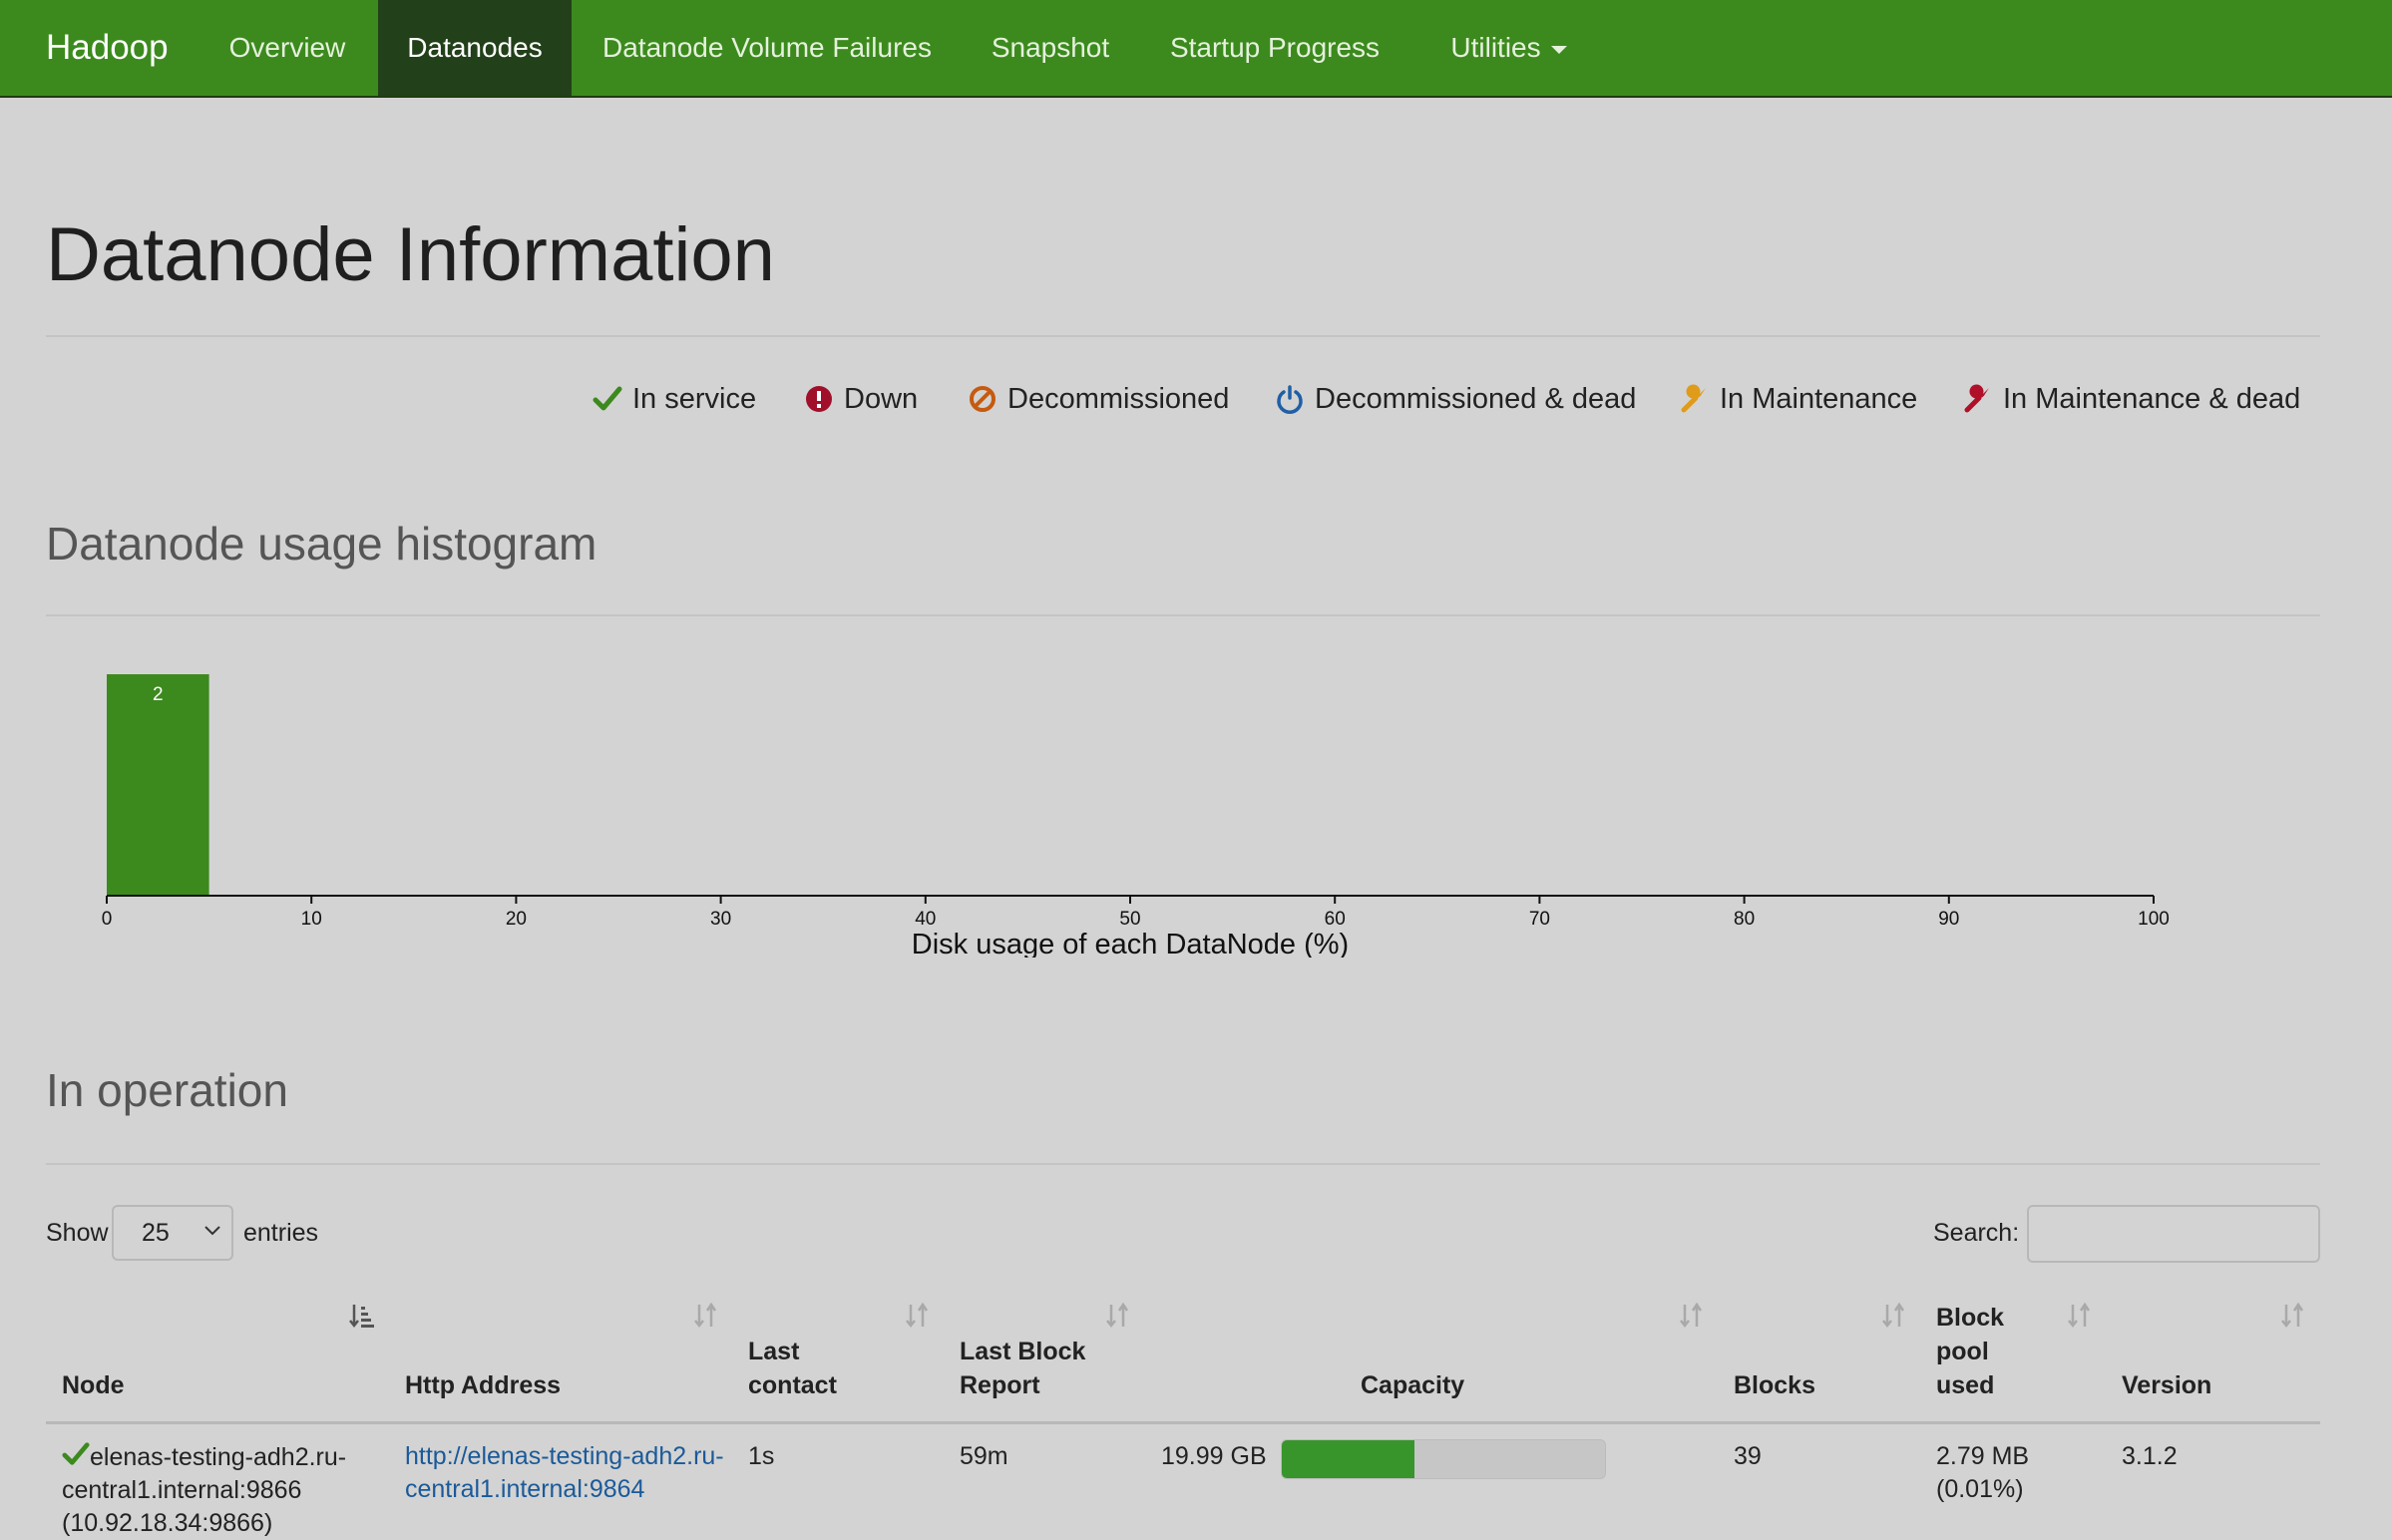 Image resolution: width=2392 pixels, height=1540 pixels. Describe the element at coordinates (1539, 919) in the screenshot. I see `x-tick-label: 70` at that location.